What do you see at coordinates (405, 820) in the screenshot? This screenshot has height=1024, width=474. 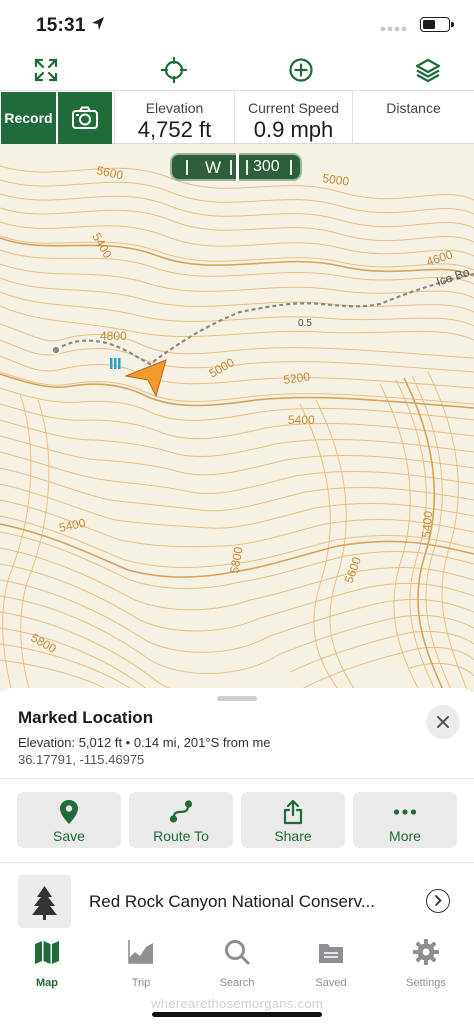 I see `more-button: More` at bounding box center [405, 820].